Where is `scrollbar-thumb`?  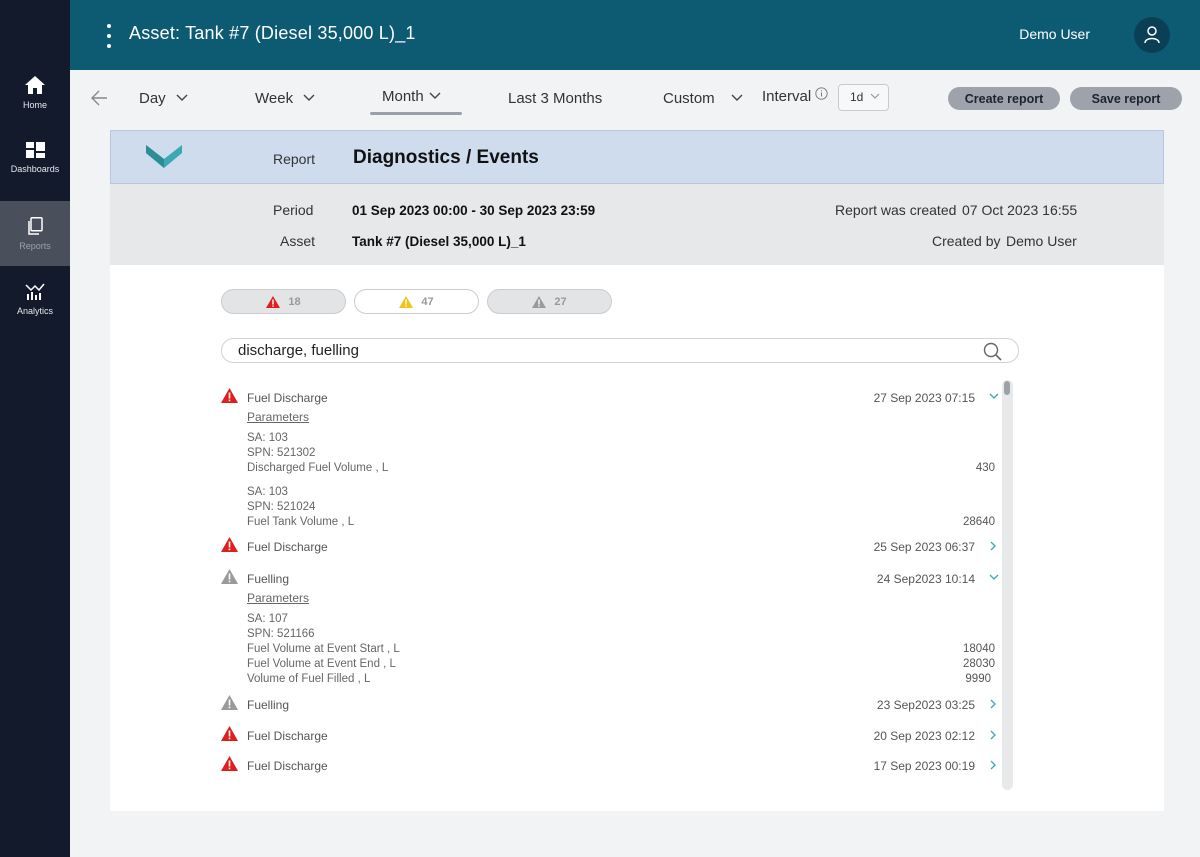 scrollbar-thumb is located at coordinates (1007, 388).